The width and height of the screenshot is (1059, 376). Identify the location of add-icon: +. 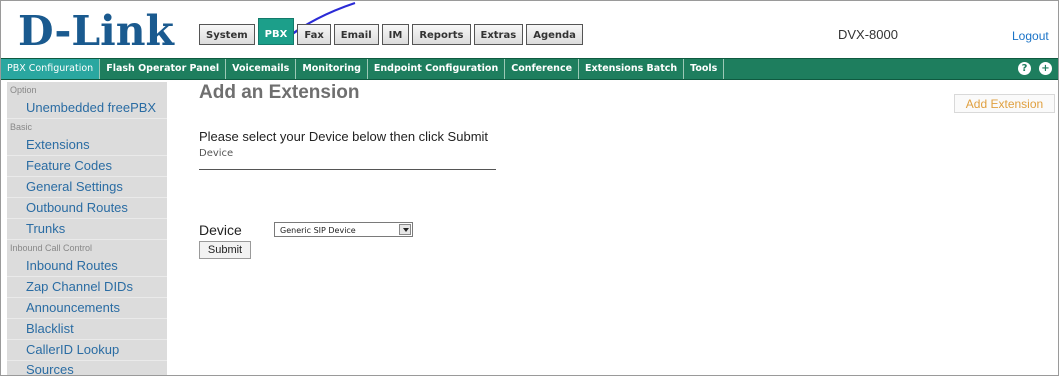
(1045, 68).